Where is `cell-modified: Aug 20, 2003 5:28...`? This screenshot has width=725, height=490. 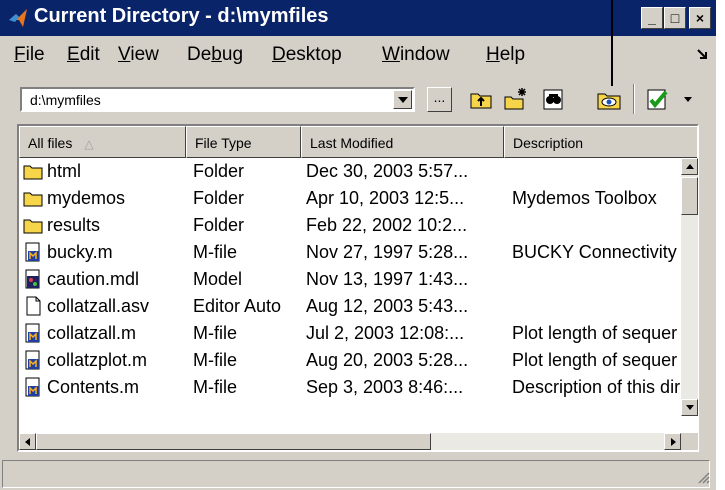
cell-modified: Aug 20, 2003 5:28... is located at coordinates (387, 360).